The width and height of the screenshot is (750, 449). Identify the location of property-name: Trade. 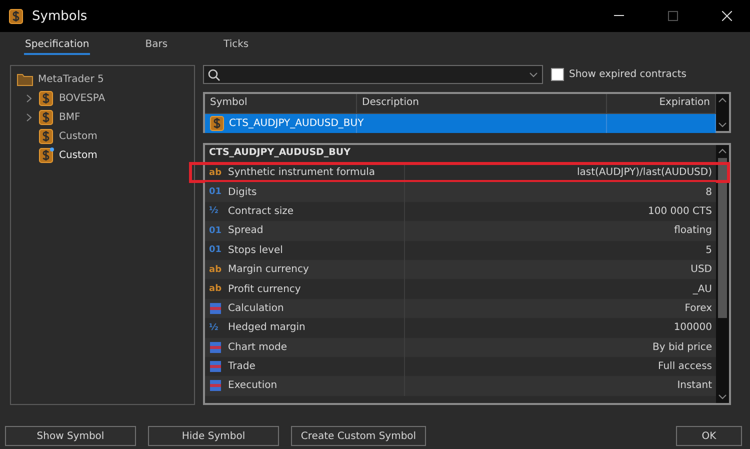
(242, 366).